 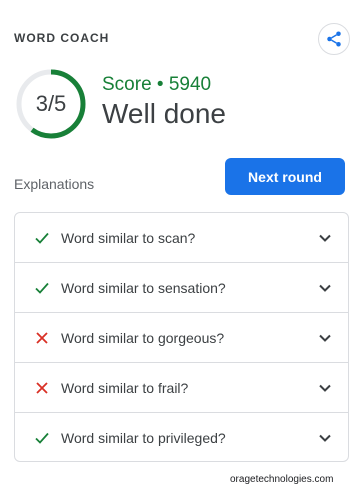 What do you see at coordinates (143, 287) in the screenshot?
I see `question-text: Word similar to sensation?` at bounding box center [143, 287].